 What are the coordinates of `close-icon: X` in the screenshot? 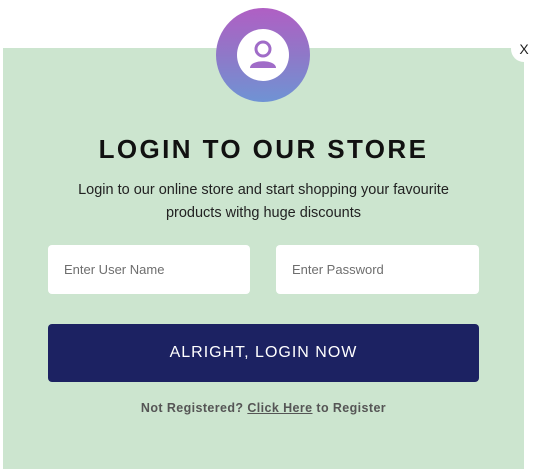 It's located at (524, 49).